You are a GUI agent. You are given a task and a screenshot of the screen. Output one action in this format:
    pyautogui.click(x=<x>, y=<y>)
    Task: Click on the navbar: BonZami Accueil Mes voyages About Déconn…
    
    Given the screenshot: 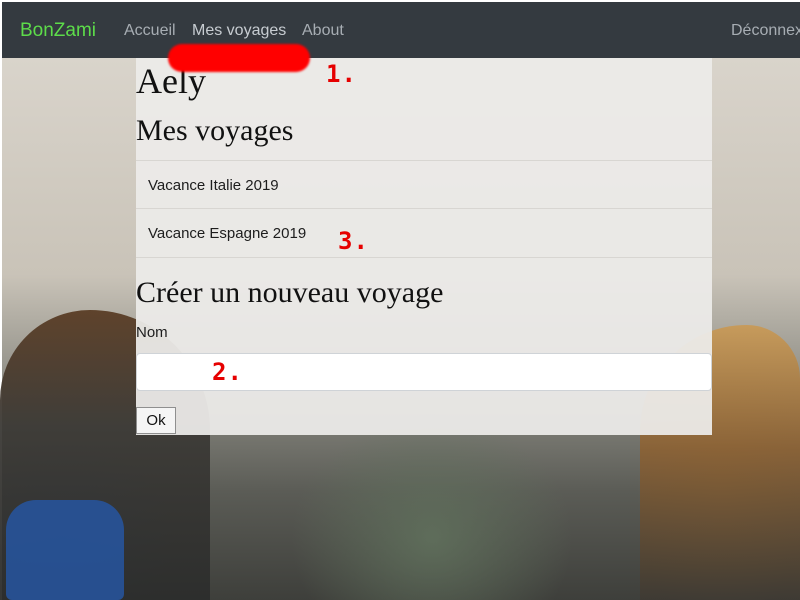 What is the action you would take?
    pyautogui.click(x=400, y=29)
    